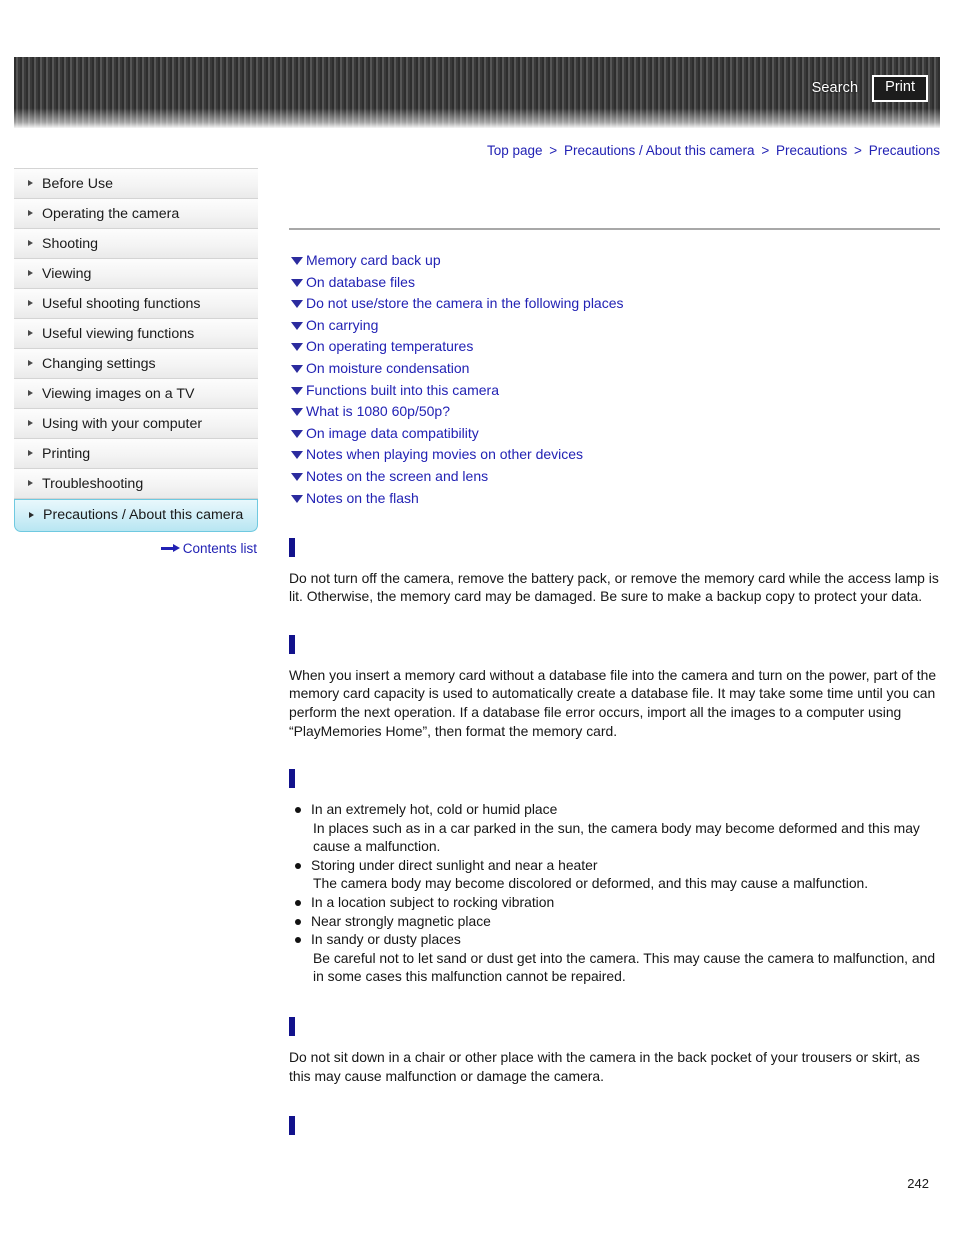 This screenshot has height=1235, width=954. What do you see at coordinates (122, 424) in the screenshot?
I see `sidebar-item-label: Using with your computer` at bounding box center [122, 424].